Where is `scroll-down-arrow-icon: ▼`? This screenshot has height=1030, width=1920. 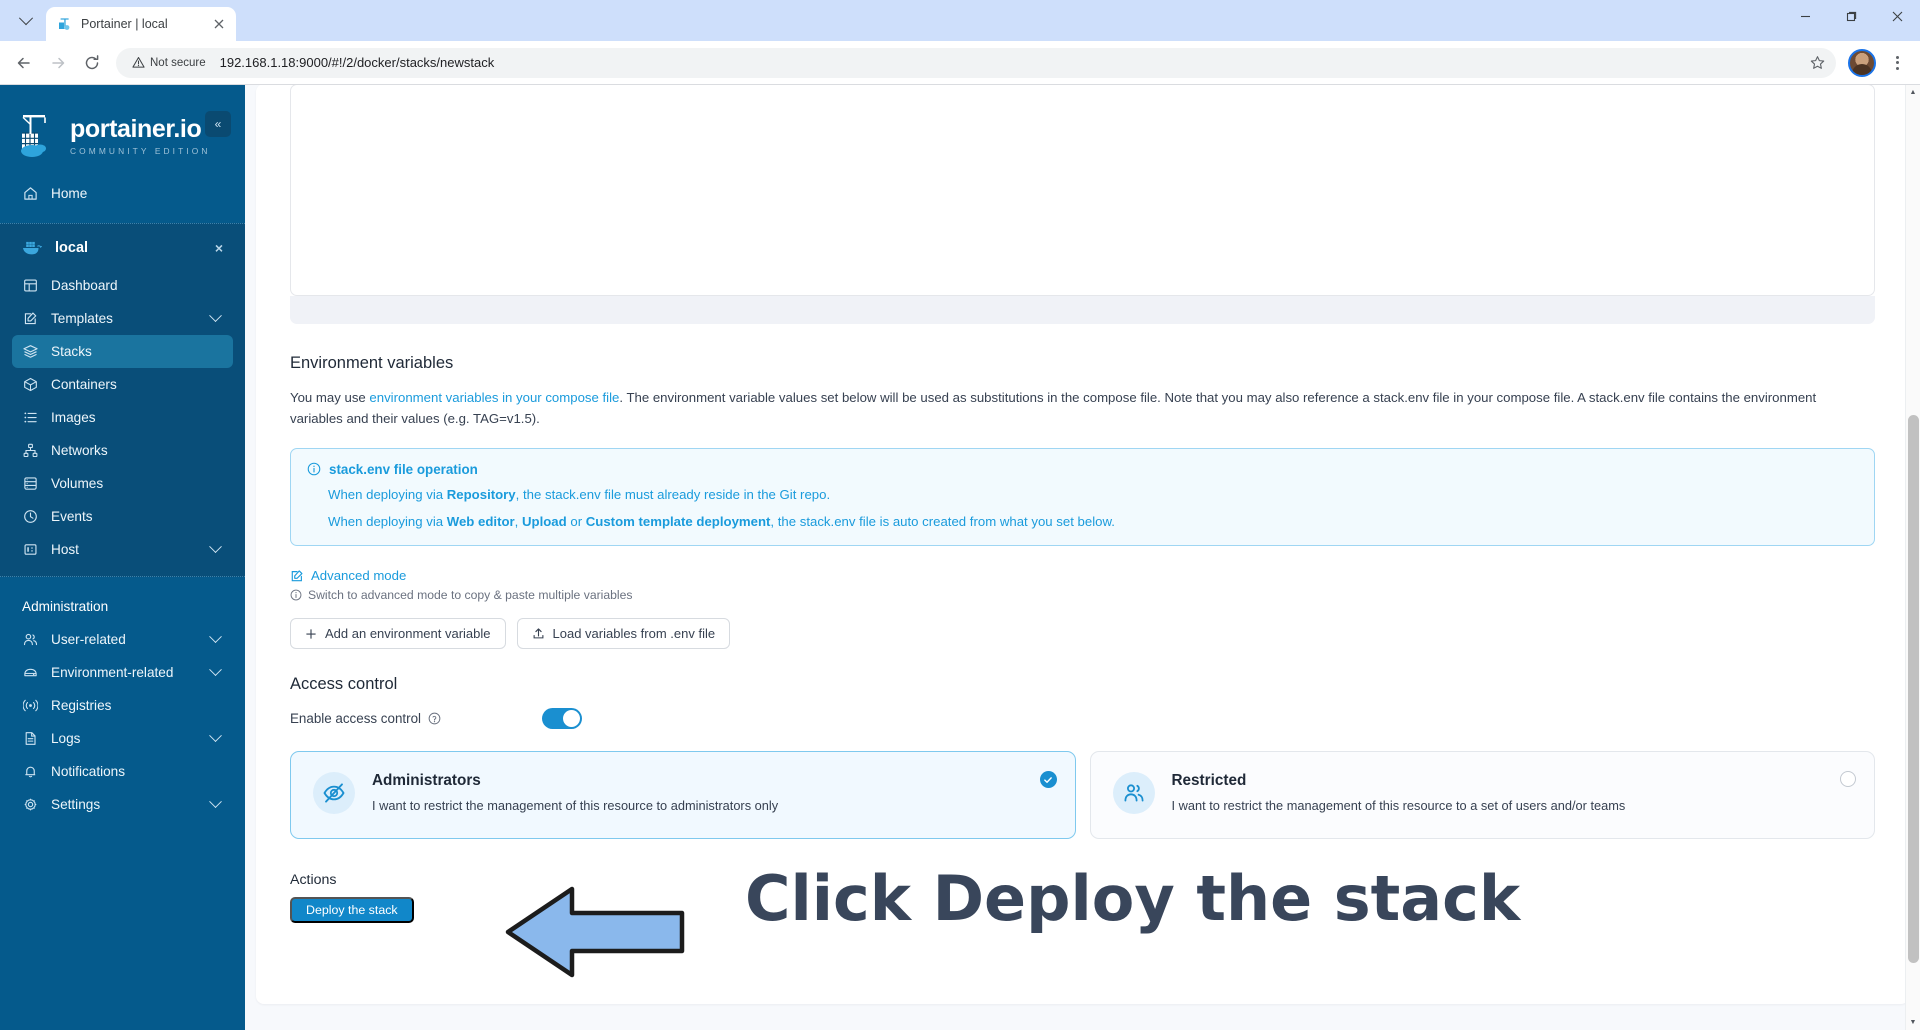
scroll-down-arrow-icon: ▼ is located at coordinates (1913, 1022).